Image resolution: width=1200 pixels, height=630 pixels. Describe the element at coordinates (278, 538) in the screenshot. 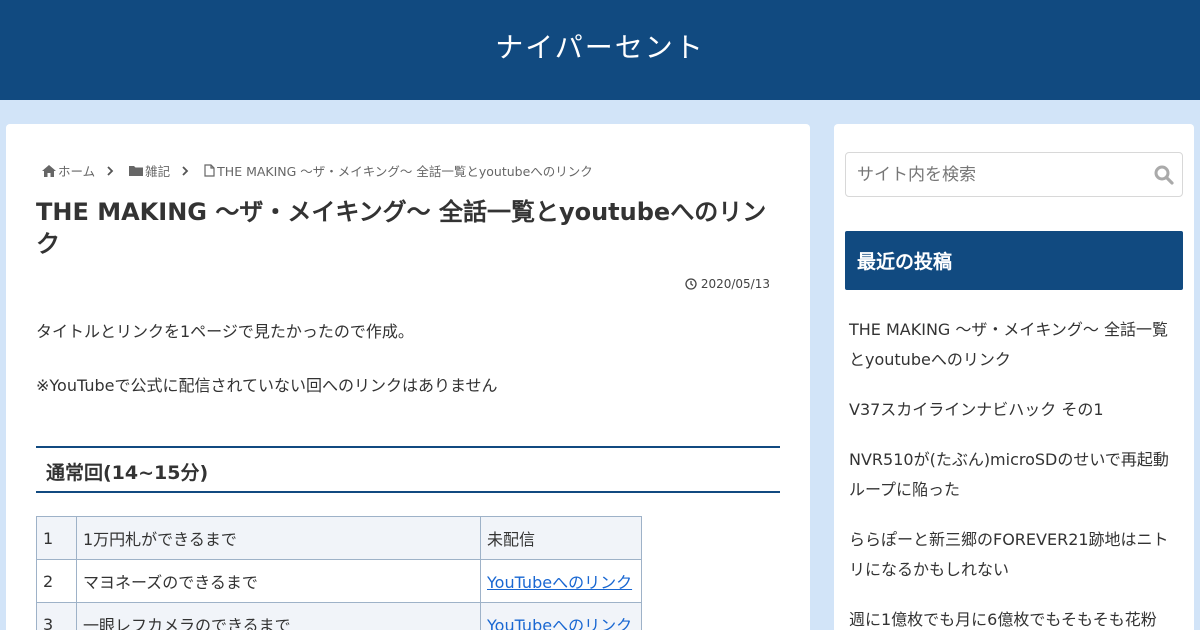

I see `episode-title: 1万円札ができるまで` at that location.